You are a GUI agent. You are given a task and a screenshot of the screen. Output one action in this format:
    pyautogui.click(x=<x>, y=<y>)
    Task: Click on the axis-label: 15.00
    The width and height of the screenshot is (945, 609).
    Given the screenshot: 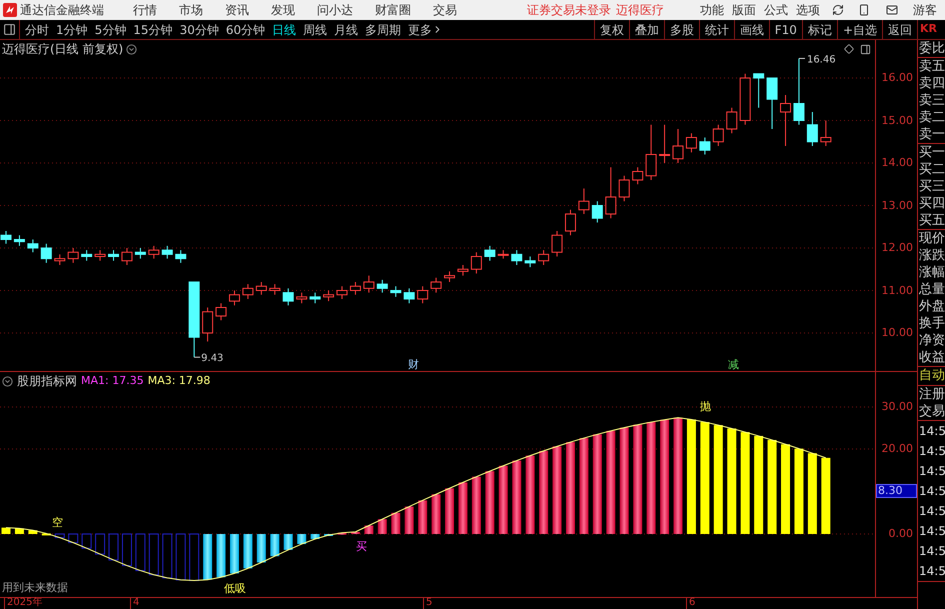 What is the action you would take?
    pyautogui.click(x=897, y=120)
    